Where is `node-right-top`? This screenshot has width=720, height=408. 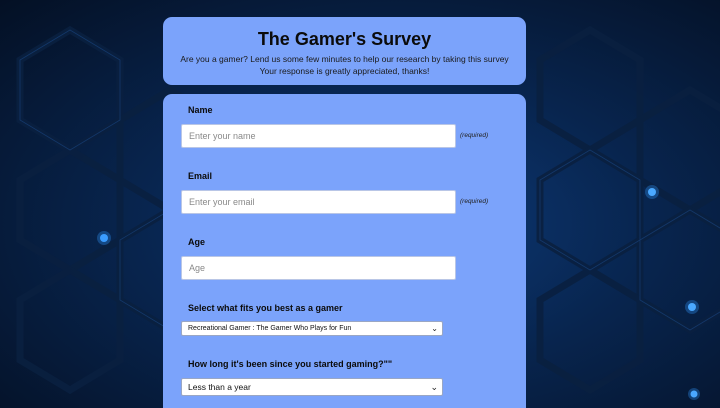
node-right-top is located at coordinates (652, 192).